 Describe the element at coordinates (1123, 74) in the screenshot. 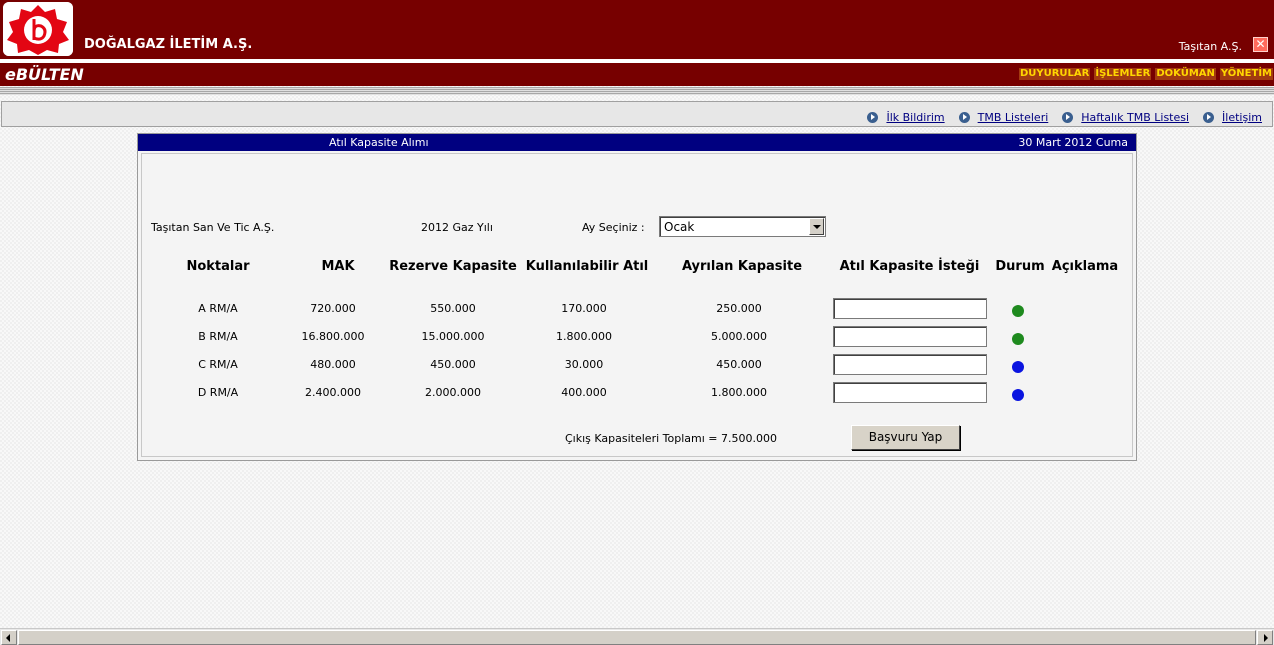

I see `menu-item-islemler: İŞLEMLER` at that location.